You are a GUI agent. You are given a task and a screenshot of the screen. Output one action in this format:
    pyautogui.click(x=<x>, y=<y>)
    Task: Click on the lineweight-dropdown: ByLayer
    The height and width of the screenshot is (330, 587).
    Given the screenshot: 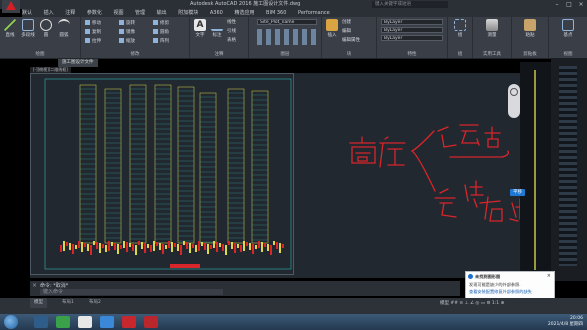 What is the action you would take?
    pyautogui.click(x=412, y=38)
    